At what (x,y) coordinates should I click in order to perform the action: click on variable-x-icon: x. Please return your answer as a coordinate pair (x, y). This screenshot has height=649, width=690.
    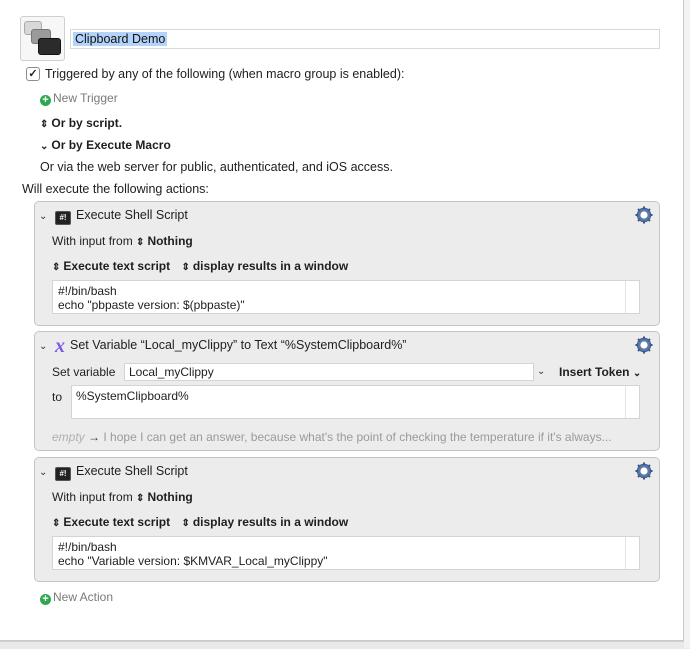
    Looking at the image, I should click on (60, 346).